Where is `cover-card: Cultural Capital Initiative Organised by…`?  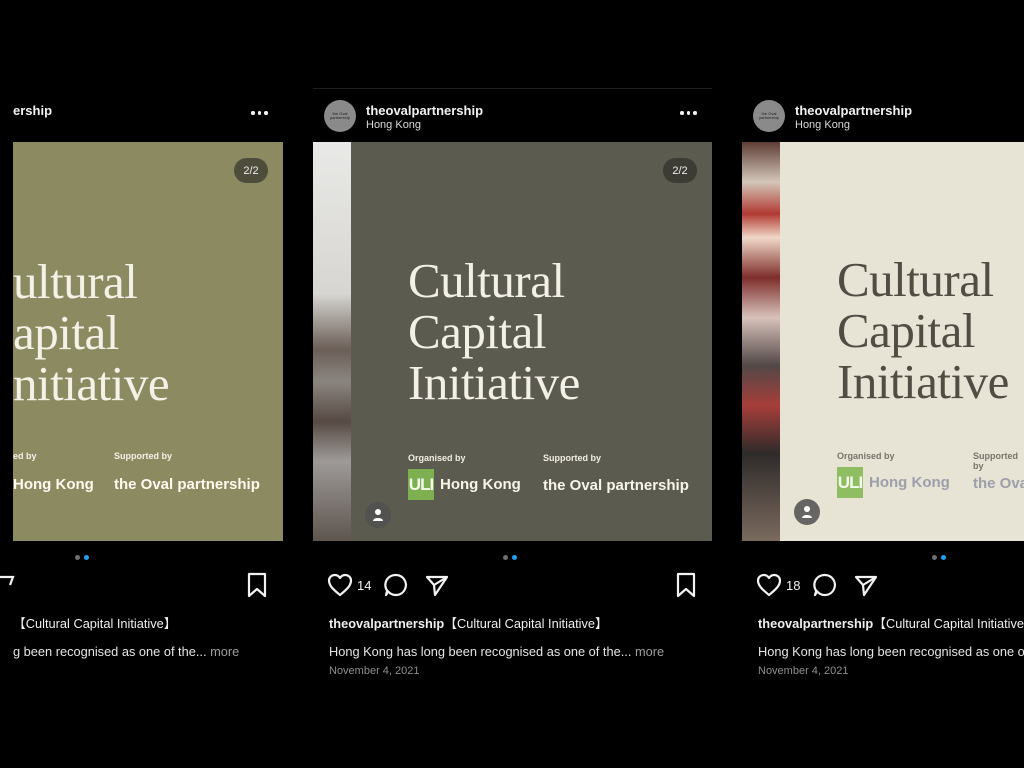 cover-card: Cultural Capital Initiative Organised by… is located at coordinates (902, 341).